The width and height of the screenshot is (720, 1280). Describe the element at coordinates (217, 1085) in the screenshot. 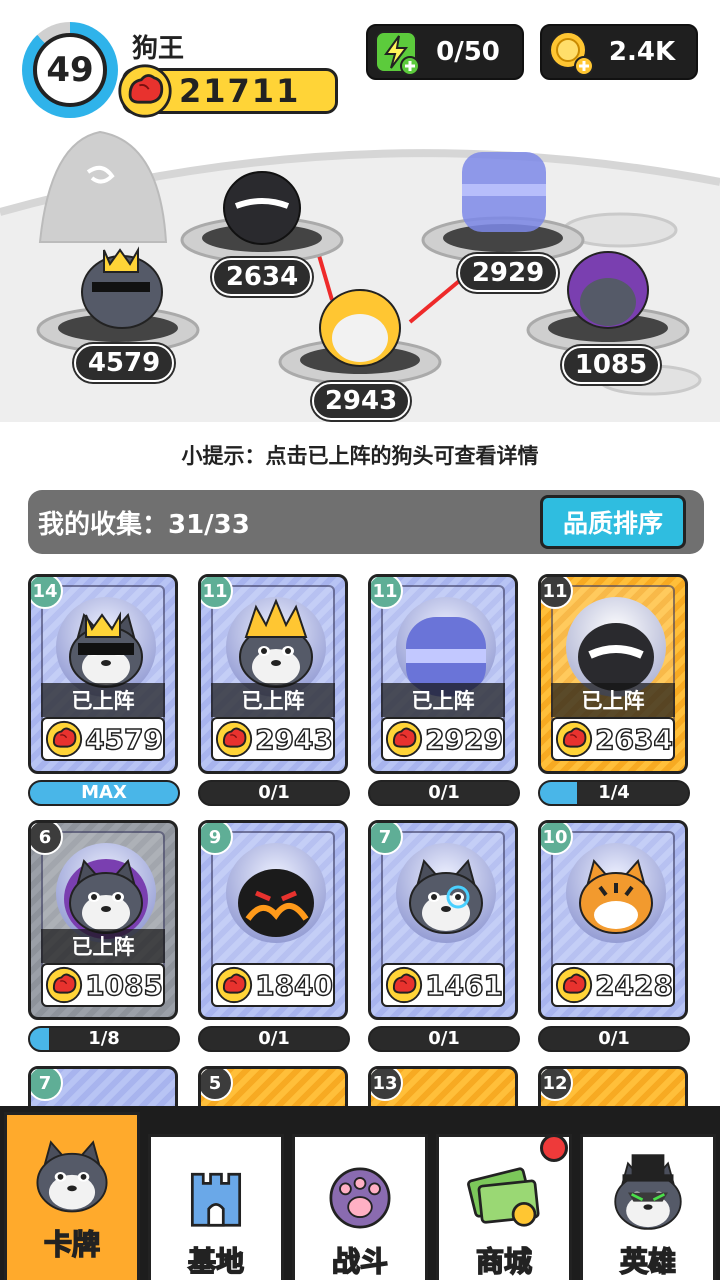

I see `card-level-badge: 5` at that location.